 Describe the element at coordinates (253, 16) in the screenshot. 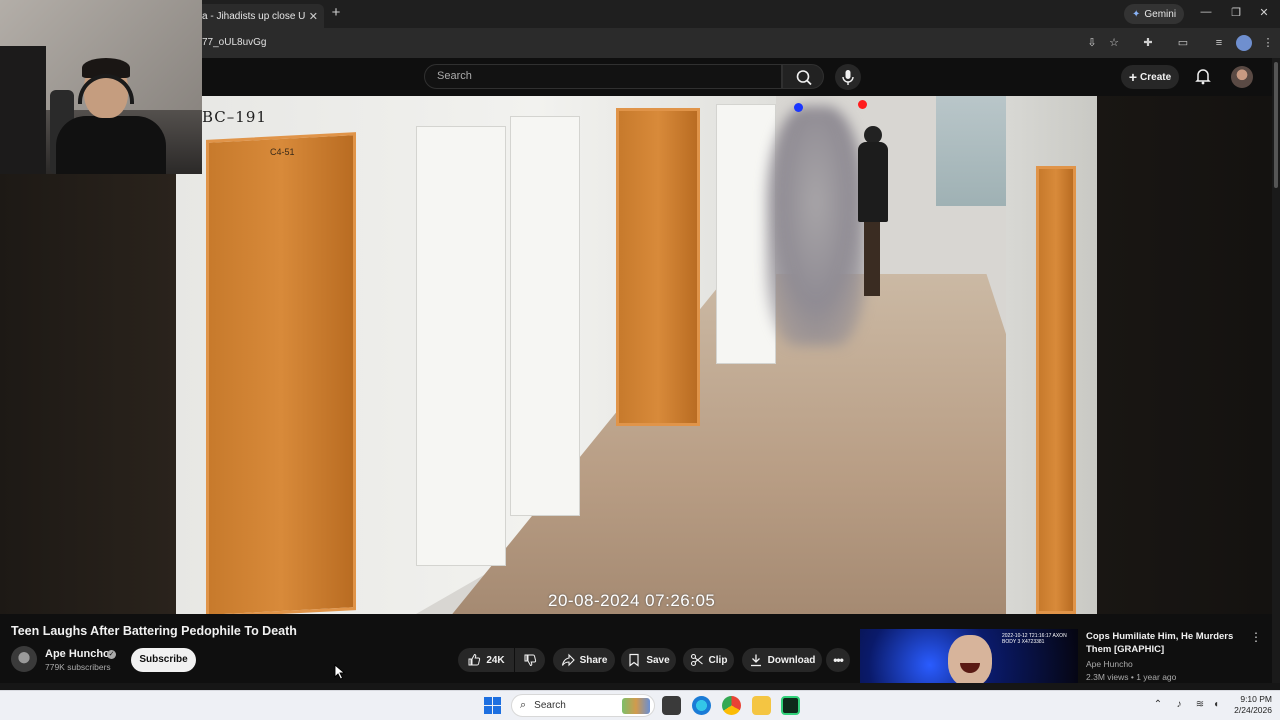

I see `tab-title: a - Jihadists up close UNCE` at that location.